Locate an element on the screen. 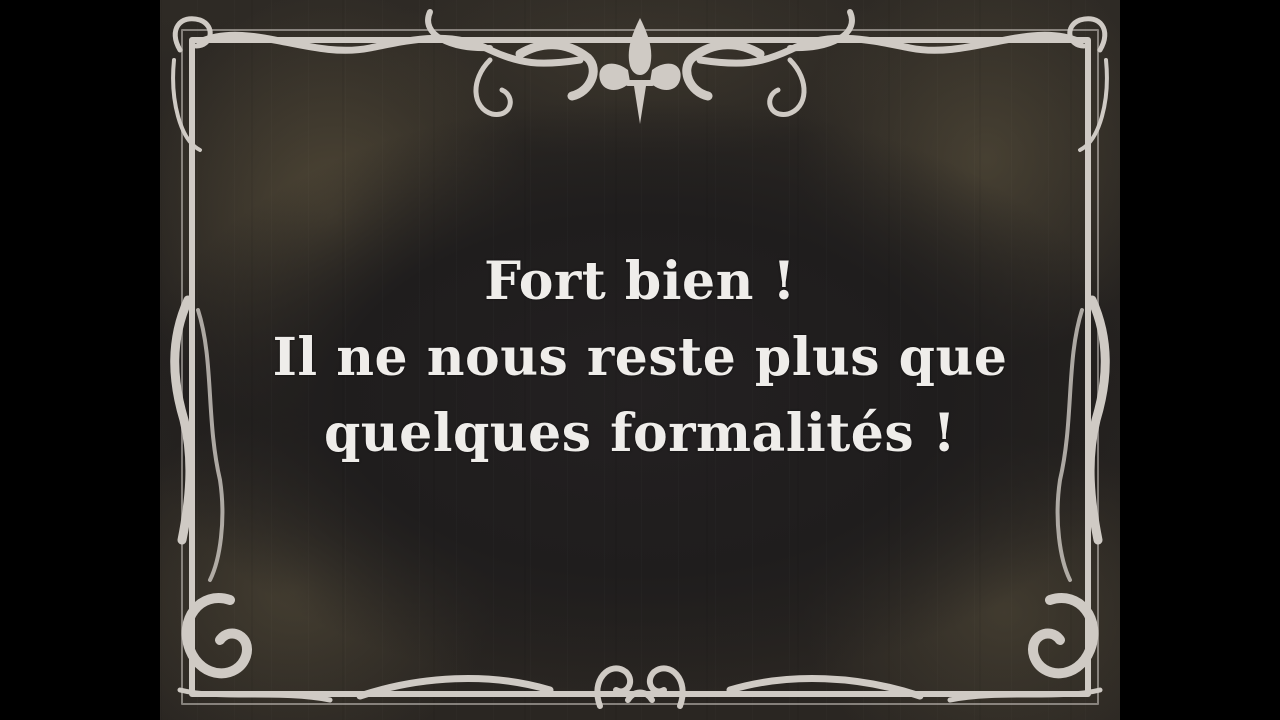  fleur-de-lis-icon is located at coordinates (640, 71).